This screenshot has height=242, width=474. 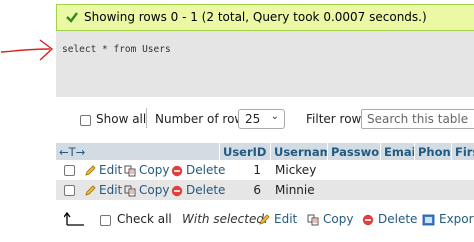 What do you see at coordinates (253, 119) in the screenshot?
I see `number-of-rows-value: 25` at bounding box center [253, 119].